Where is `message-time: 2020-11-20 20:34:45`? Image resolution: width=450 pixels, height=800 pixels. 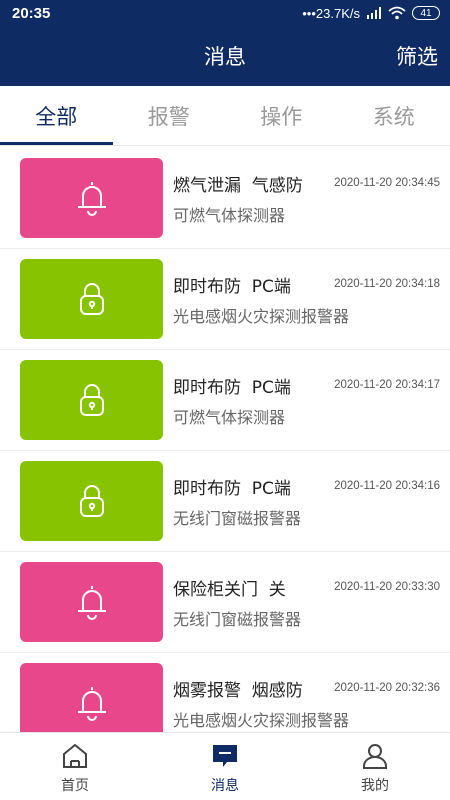
message-time: 2020-11-20 20:34:45 is located at coordinates (387, 183).